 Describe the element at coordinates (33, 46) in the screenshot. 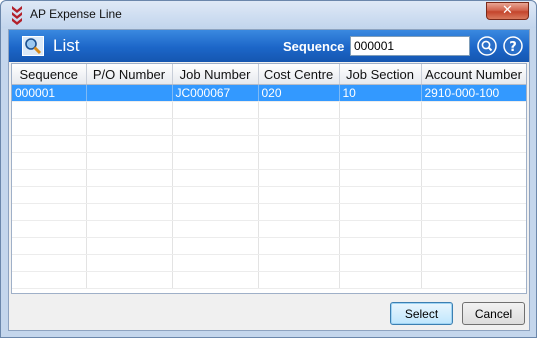

I see `magnifier-list-icon` at that location.